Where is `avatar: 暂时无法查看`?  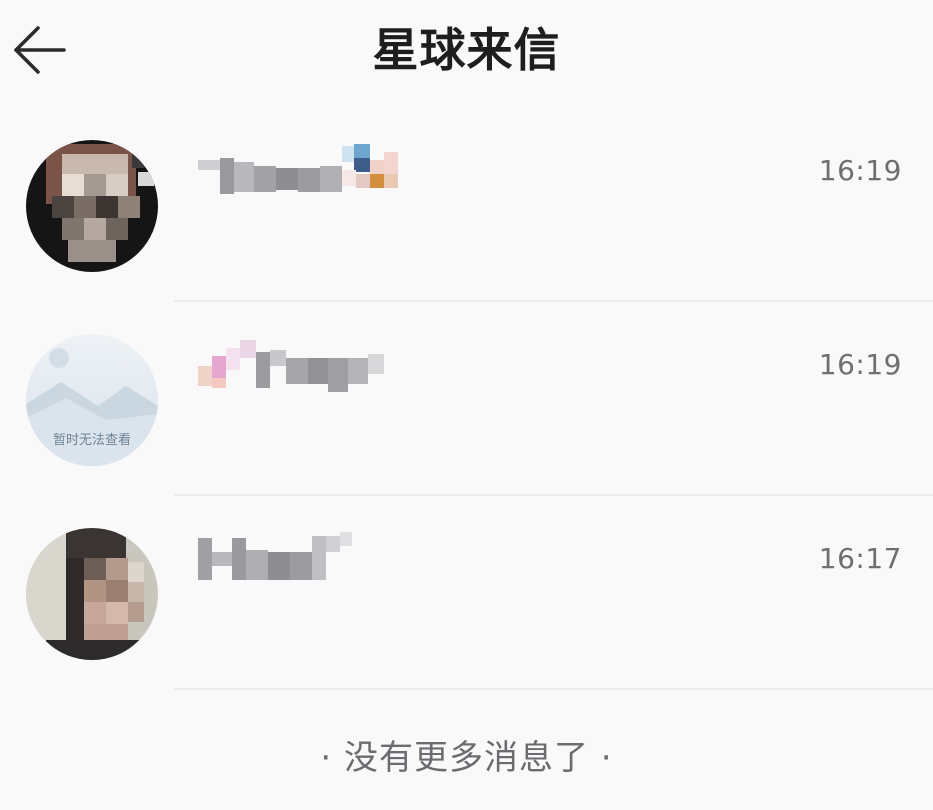
avatar: 暂时无法查看 is located at coordinates (92, 400).